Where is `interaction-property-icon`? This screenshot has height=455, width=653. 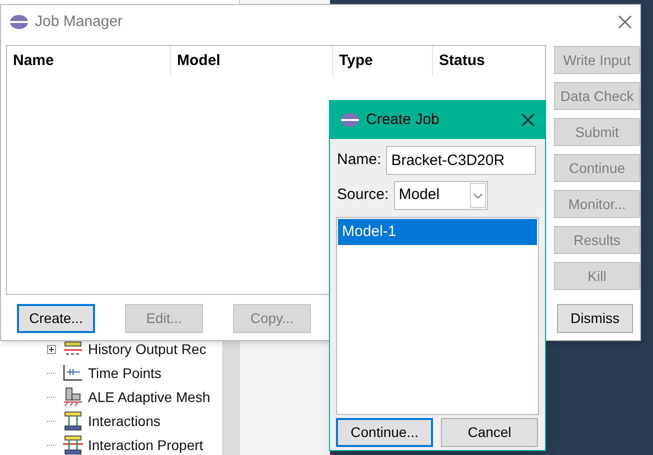 interaction-property-icon is located at coordinates (73, 445).